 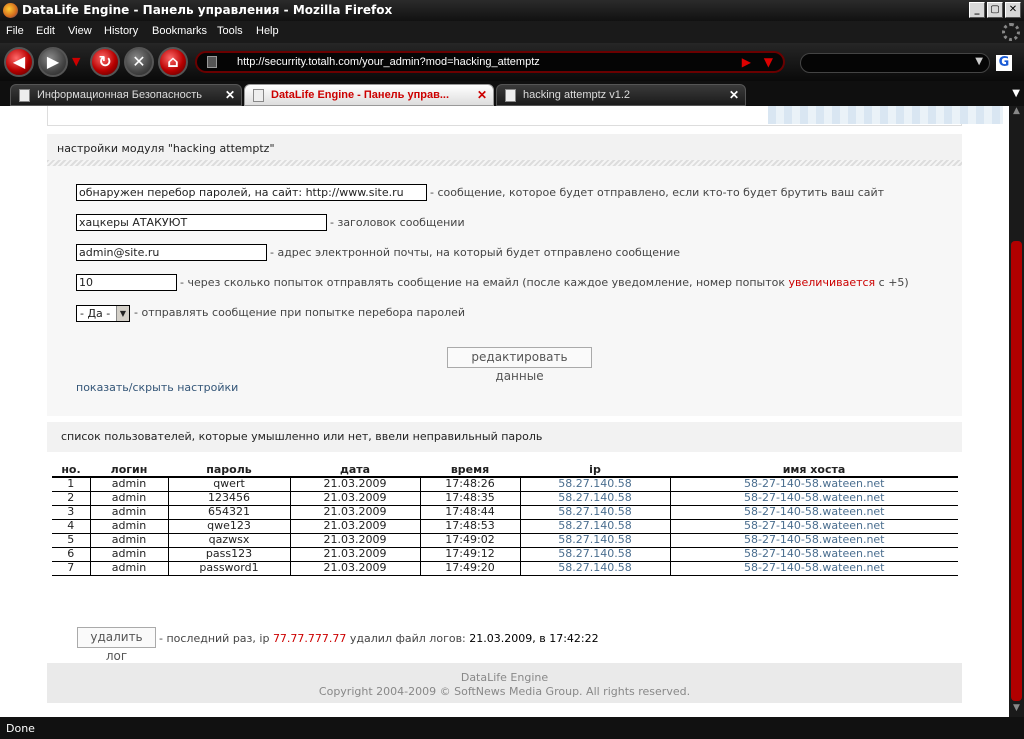 I want to click on vertical-scrollbar: ▲ ▼, so click(x=1016, y=411).